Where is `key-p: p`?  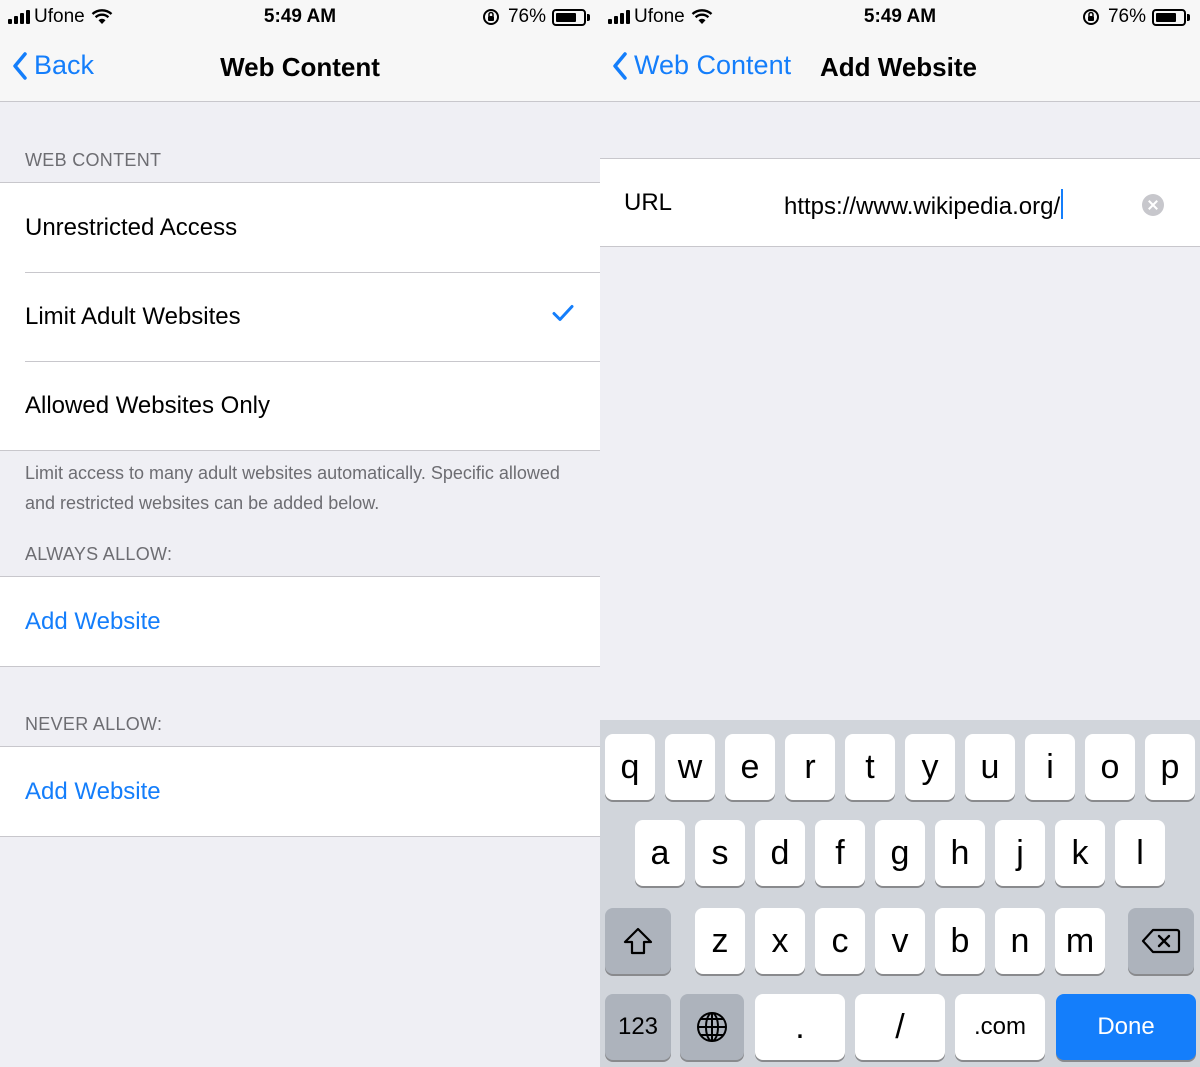
key-p: p is located at coordinates (1170, 767).